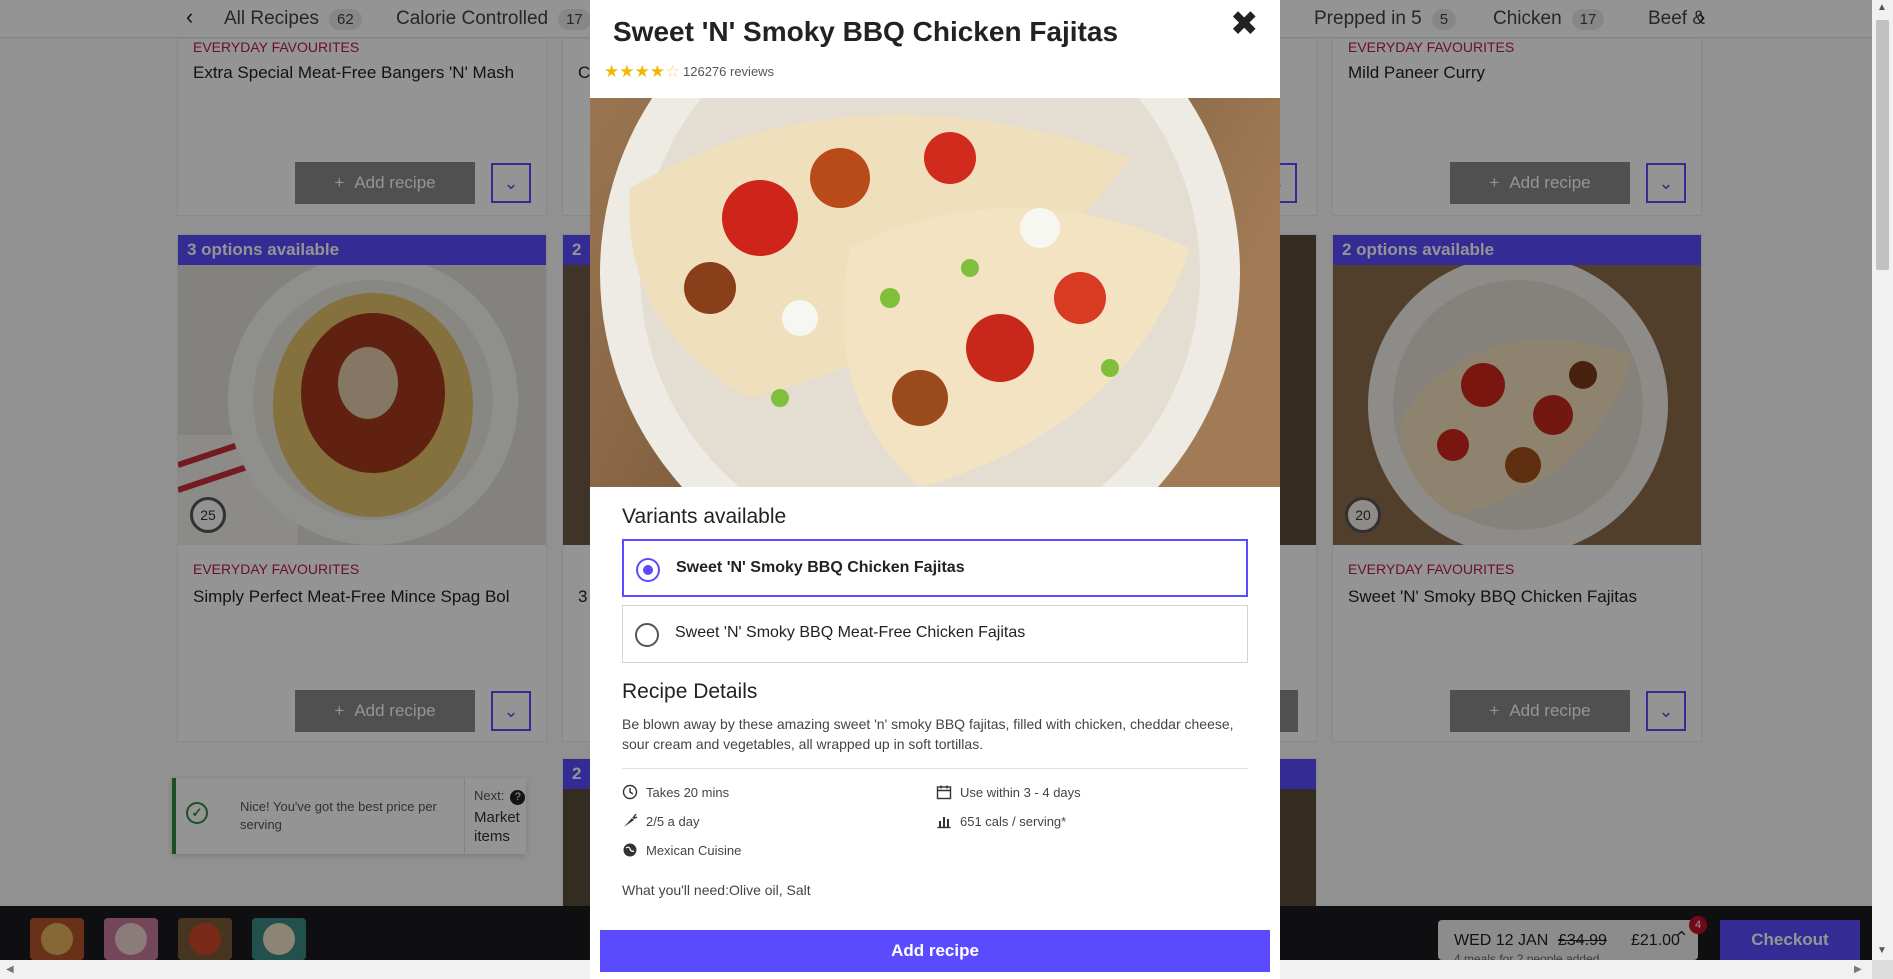  Describe the element at coordinates (631, 820) in the screenshot. I see `carrot-icon` at that location.